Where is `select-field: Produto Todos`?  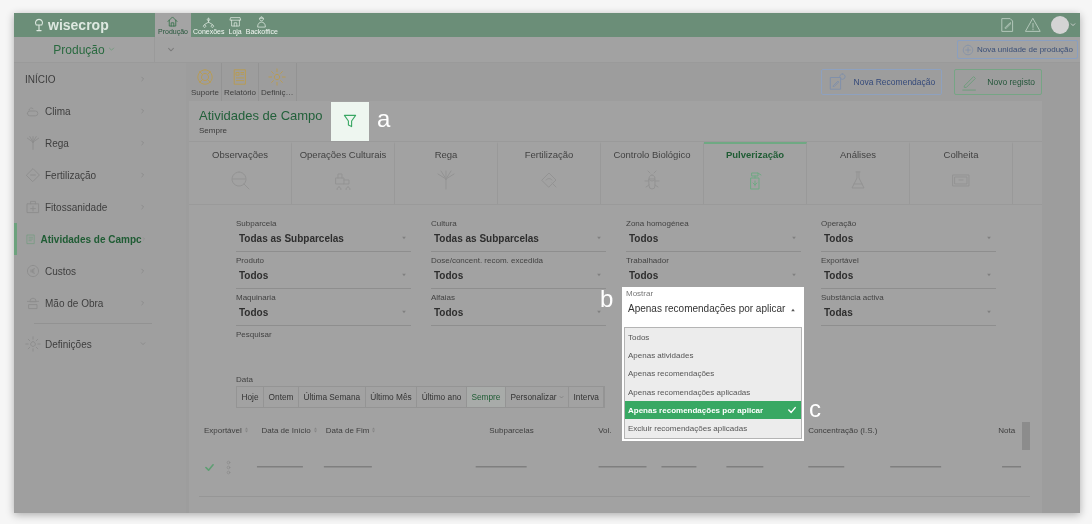 select-field: Produto Todos is located at coordinates (323, 272).